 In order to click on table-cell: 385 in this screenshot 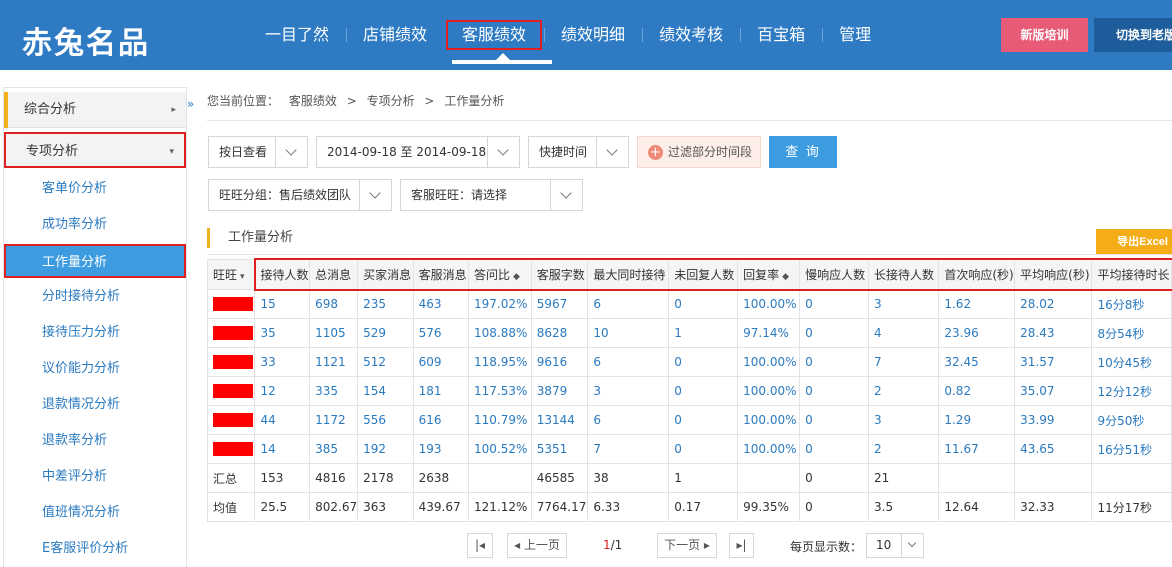, I will do `click(334, 449)`.